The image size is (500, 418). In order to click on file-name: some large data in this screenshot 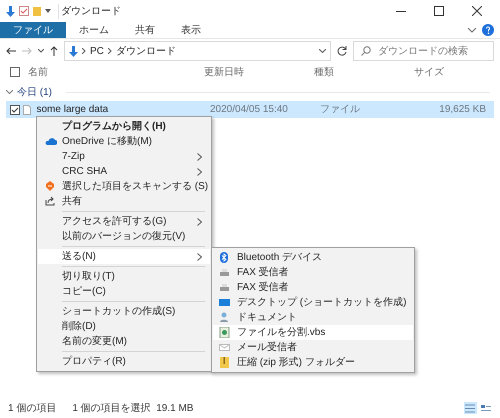, I will do `click(72, 109)`.